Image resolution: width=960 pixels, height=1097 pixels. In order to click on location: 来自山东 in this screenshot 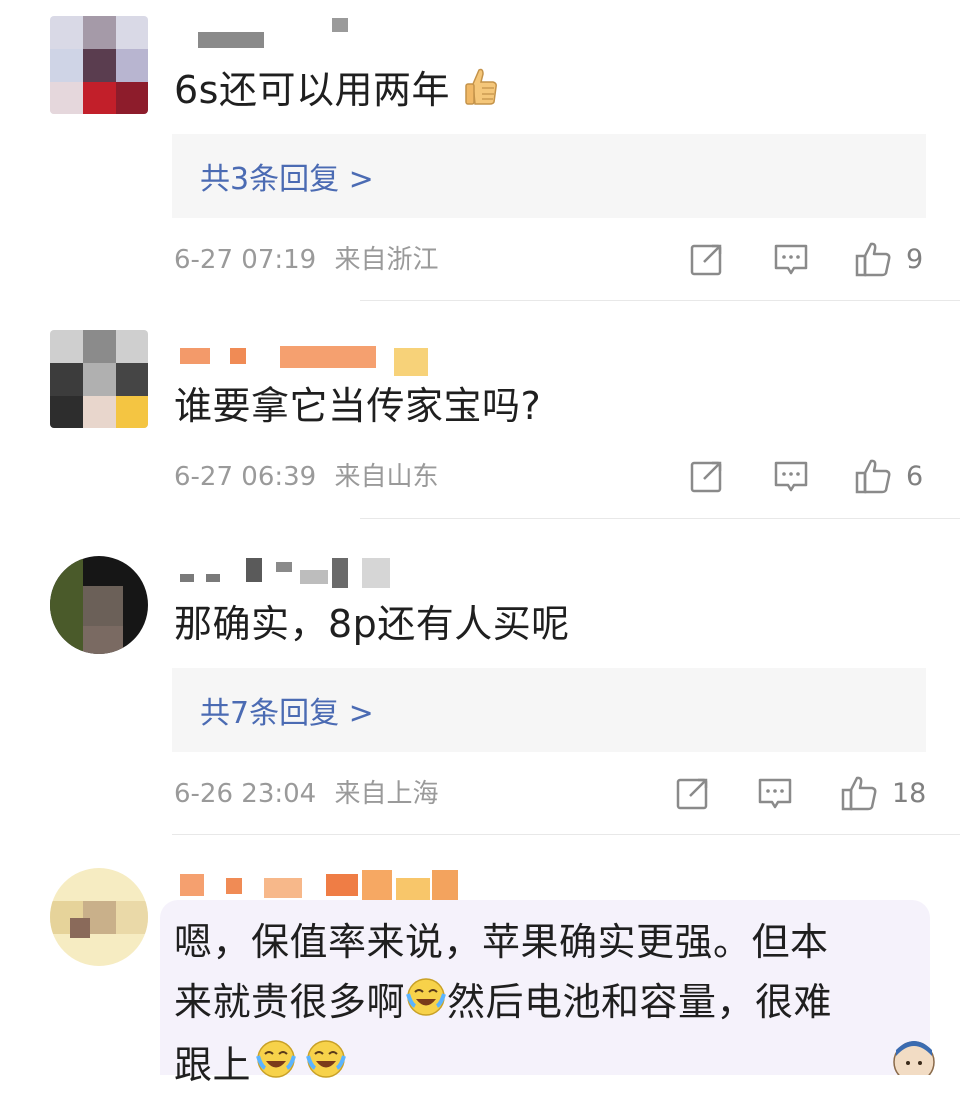, I will do `click(386, 477)`.